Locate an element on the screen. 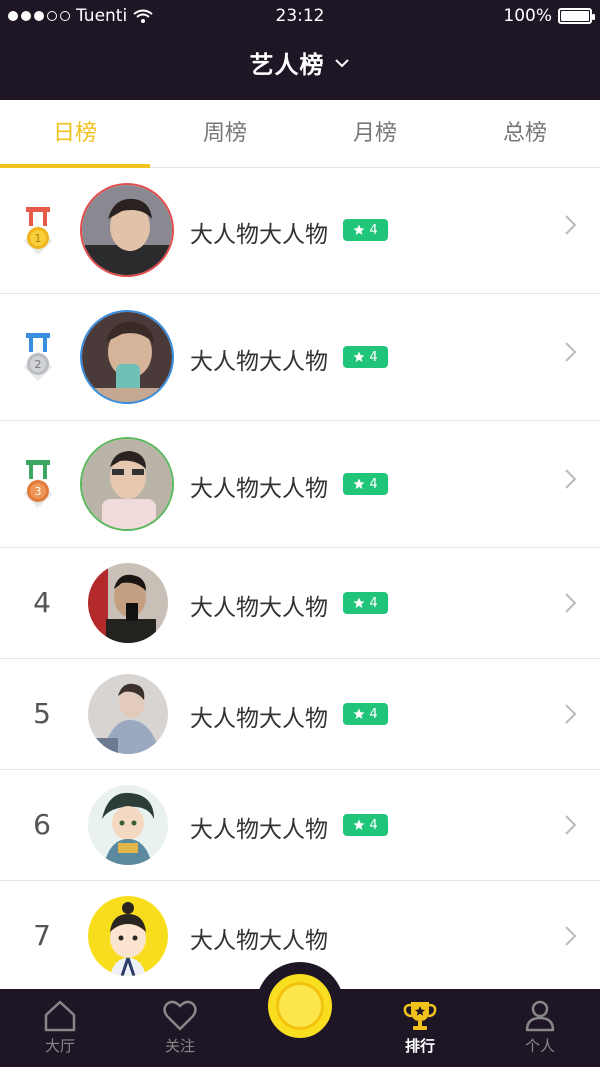 The height and width of the screenshot is (1067, 600). list-item: 5 大人物大人物 4 is located at coordinates (300, 714).